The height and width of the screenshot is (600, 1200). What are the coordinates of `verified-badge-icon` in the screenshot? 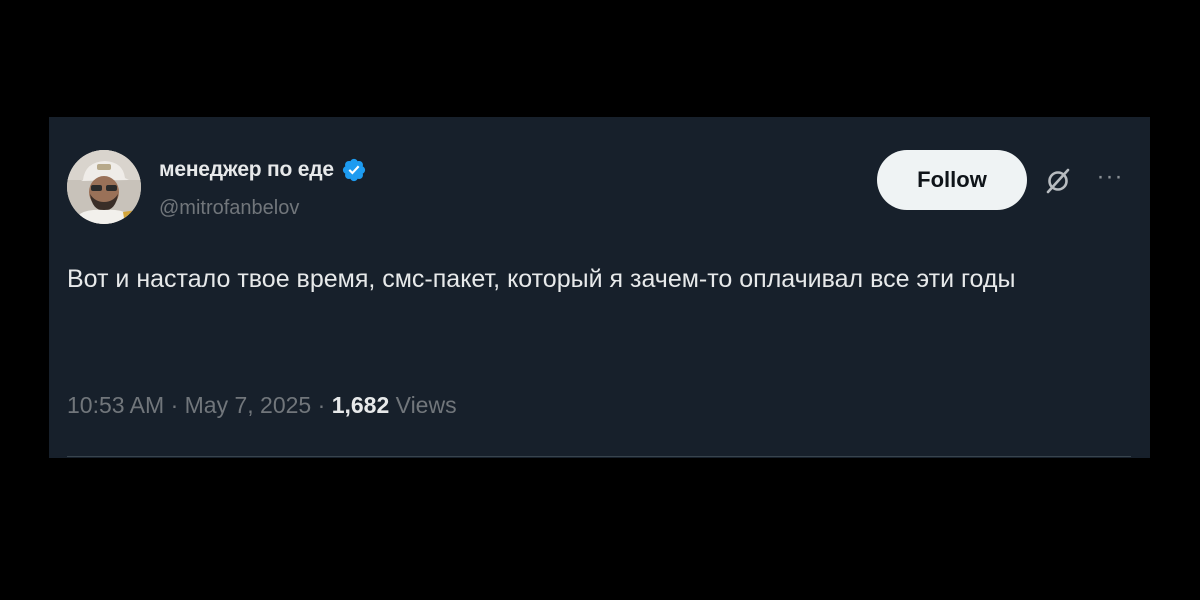 It's located at (354, 170).